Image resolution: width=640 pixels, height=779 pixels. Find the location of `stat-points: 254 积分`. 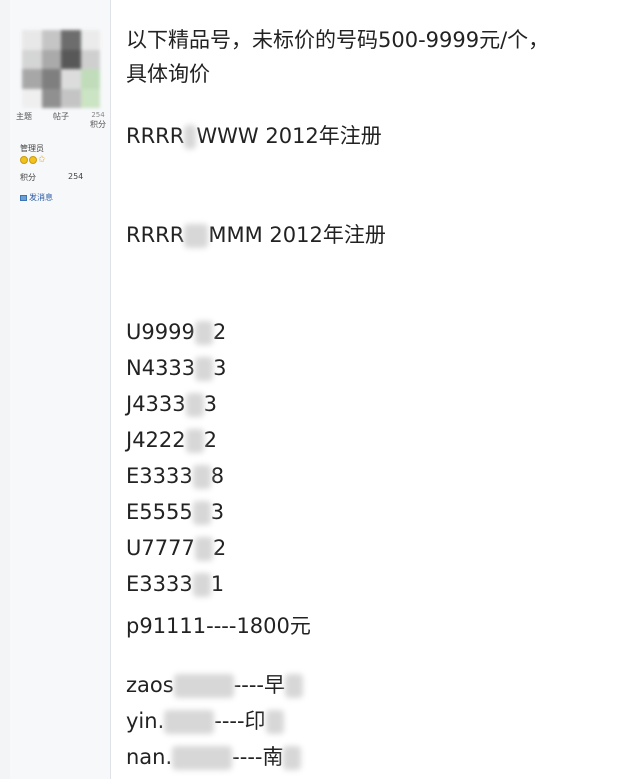

stat-points: 254 积分 is located at coordinates (98, 120).